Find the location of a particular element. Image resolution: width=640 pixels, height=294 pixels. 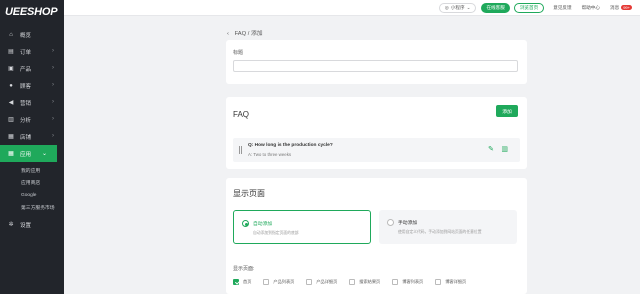

messages-badge: 99+ is located at coordinates (626, 7).